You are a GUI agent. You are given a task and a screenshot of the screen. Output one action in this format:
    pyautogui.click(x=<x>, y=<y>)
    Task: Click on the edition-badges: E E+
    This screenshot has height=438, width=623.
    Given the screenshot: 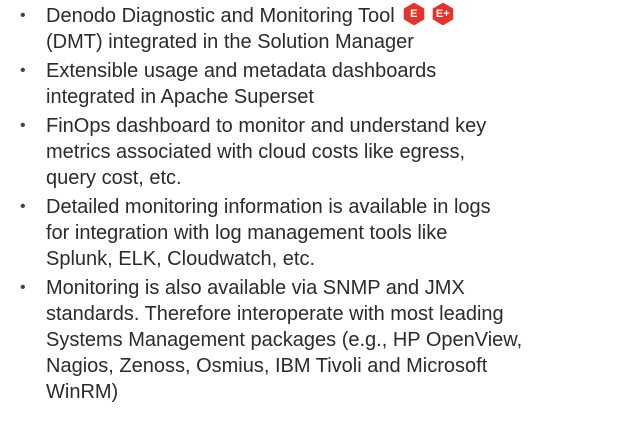 What is the action you would take?
    pyautogui.click(x=428, y=14)
    